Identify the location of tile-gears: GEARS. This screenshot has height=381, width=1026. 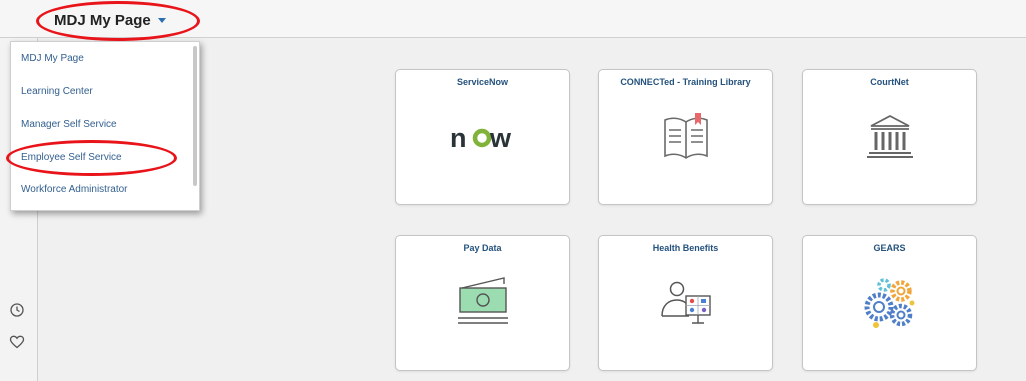
(889, 303).